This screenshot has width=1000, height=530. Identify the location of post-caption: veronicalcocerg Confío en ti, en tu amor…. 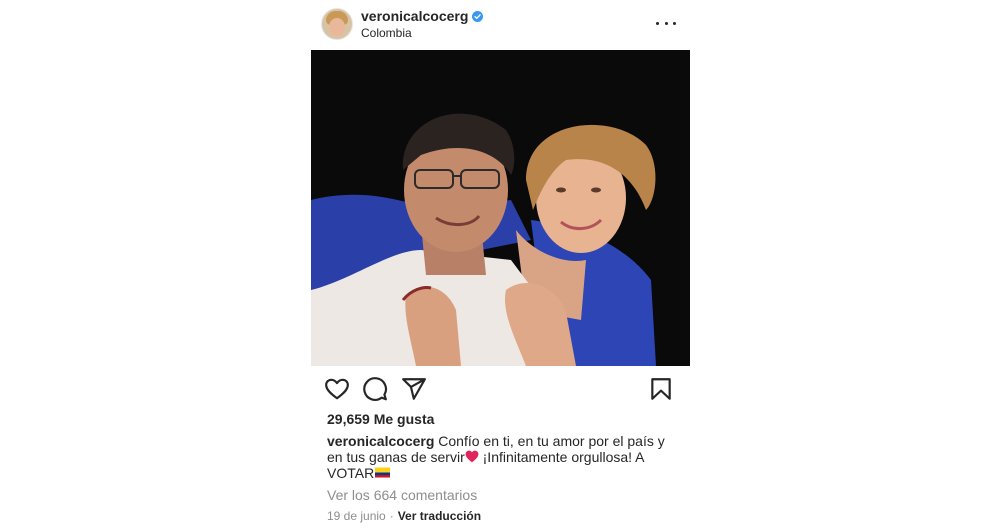
(502, 457).